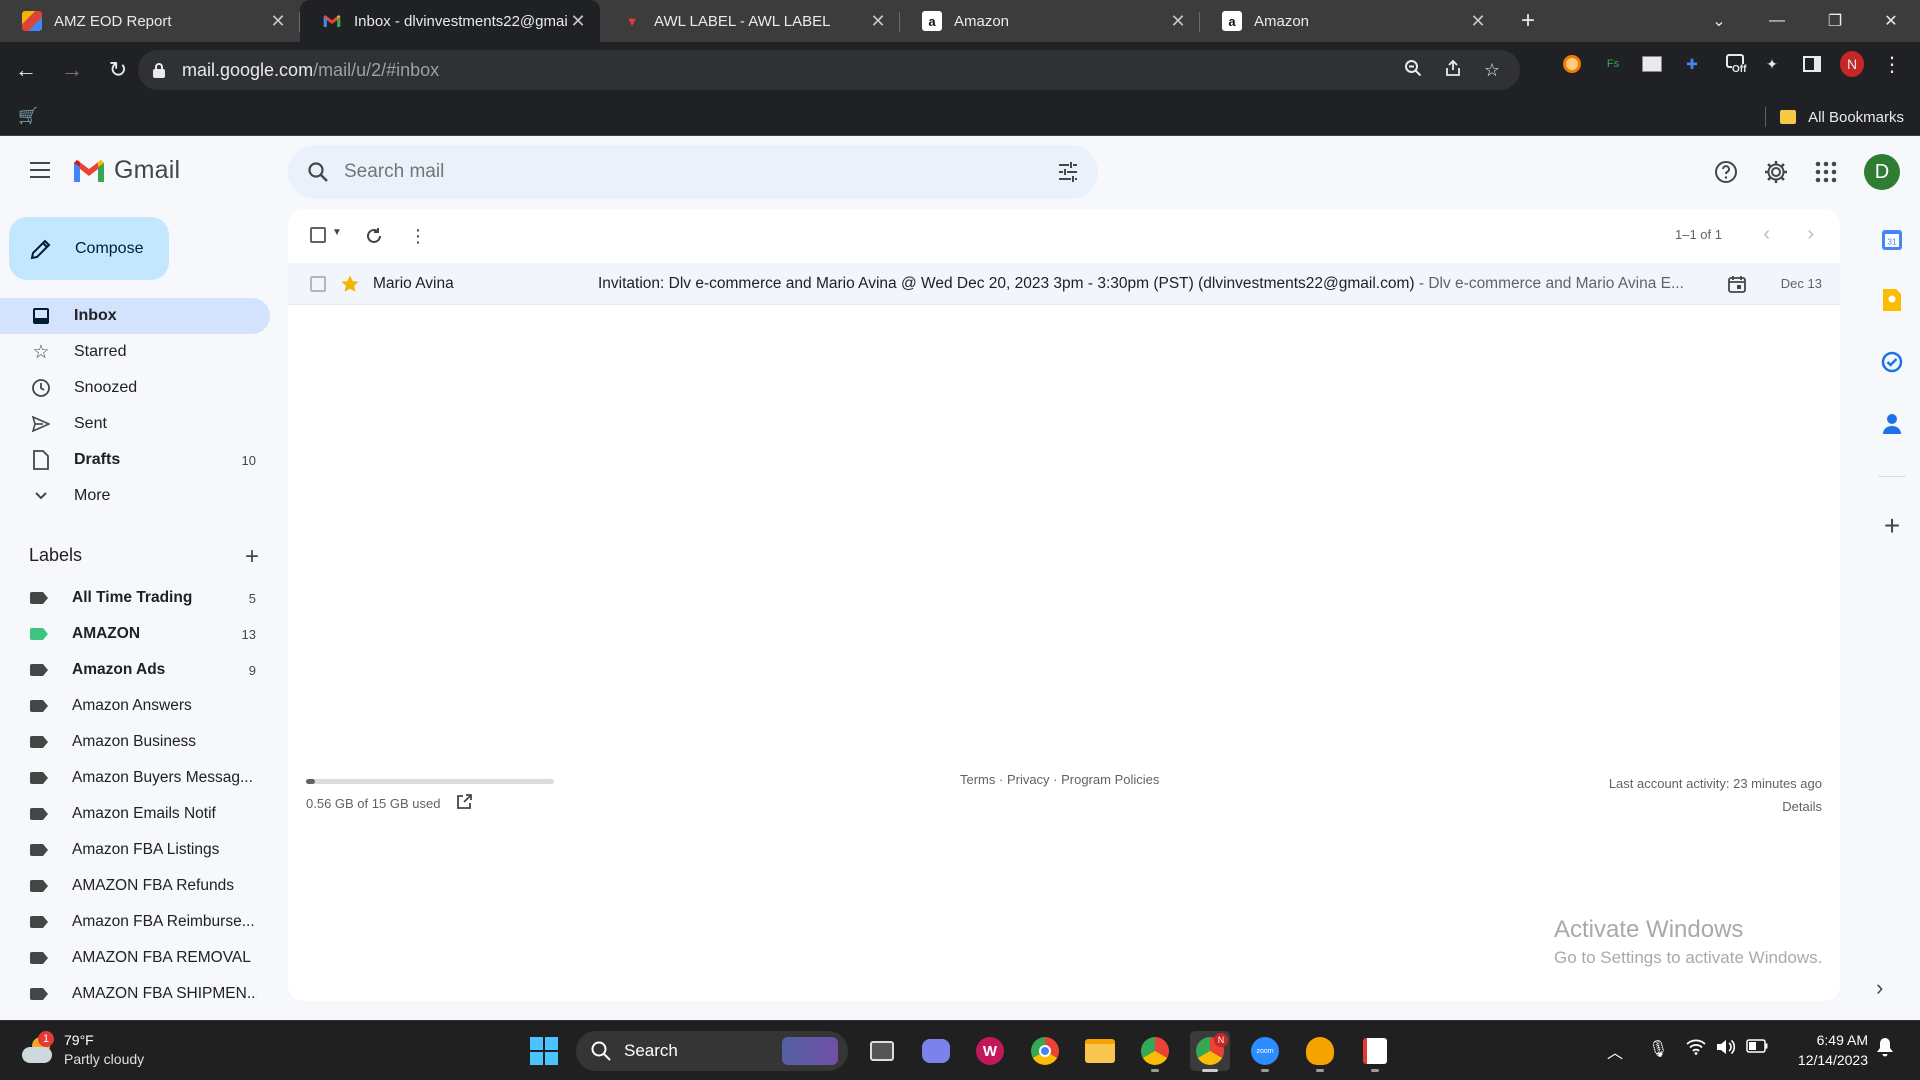 The width and height of the screenshot is (1920, 1080). I want to click on system-clock: 6:49 AM 12/14/2023, so click(1833, 1050).